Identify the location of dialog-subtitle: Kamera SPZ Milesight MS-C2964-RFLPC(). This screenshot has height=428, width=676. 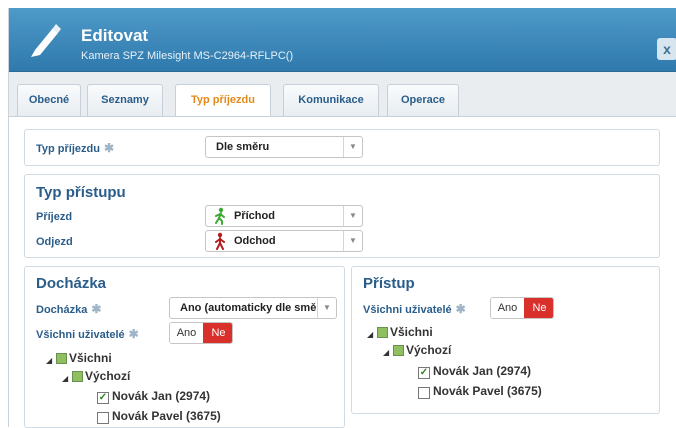
(187, 56).